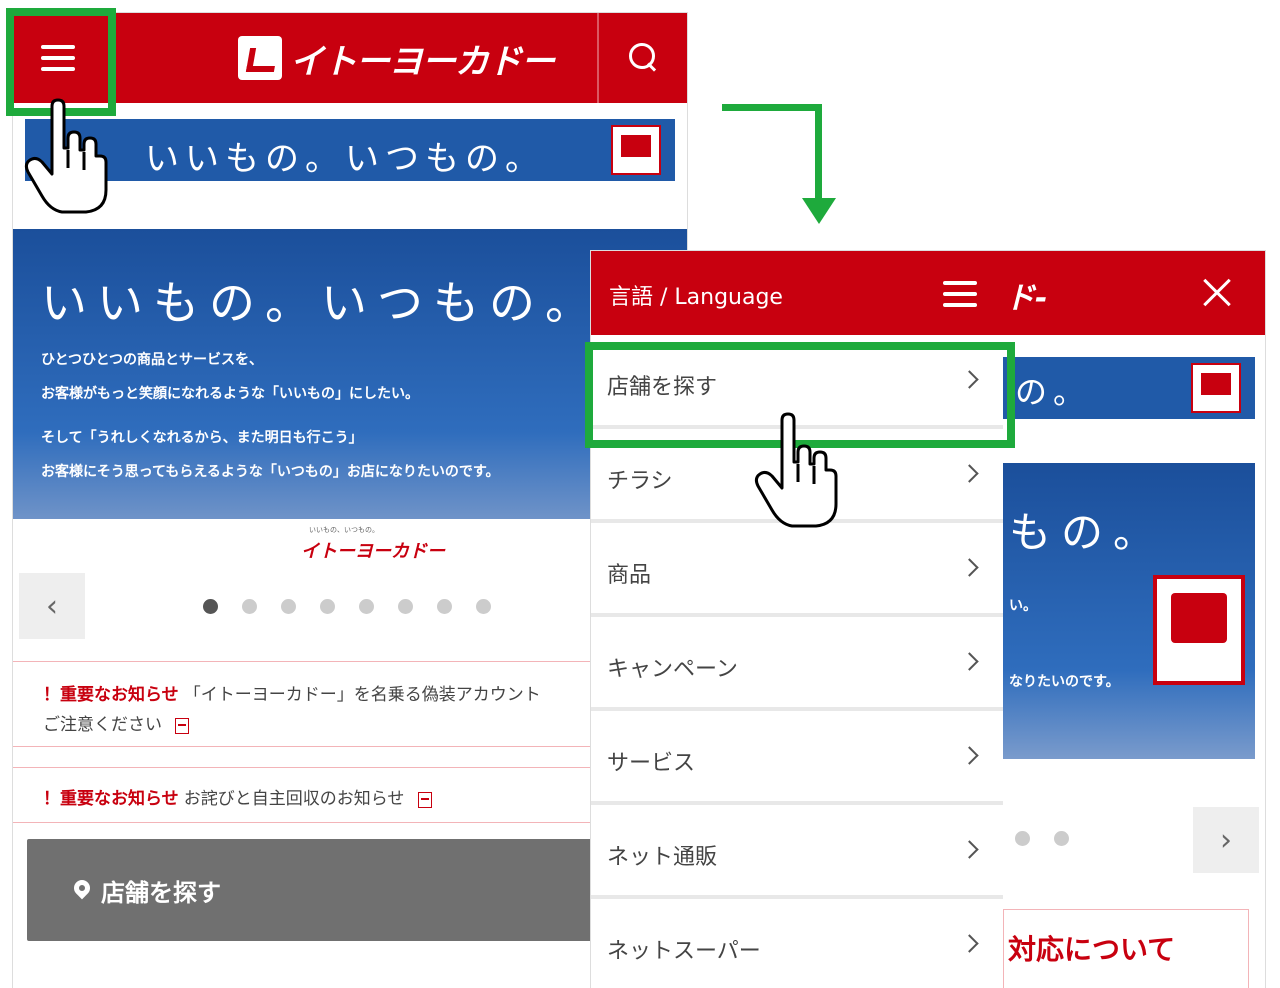 This screenshot has width=1280, height=988. Describe the element at coordinates (230, 394) in the screenshot. I see `hero-line-2: お客様がもっと笑顔になれるような「いいもの」にしたい。` at that location.